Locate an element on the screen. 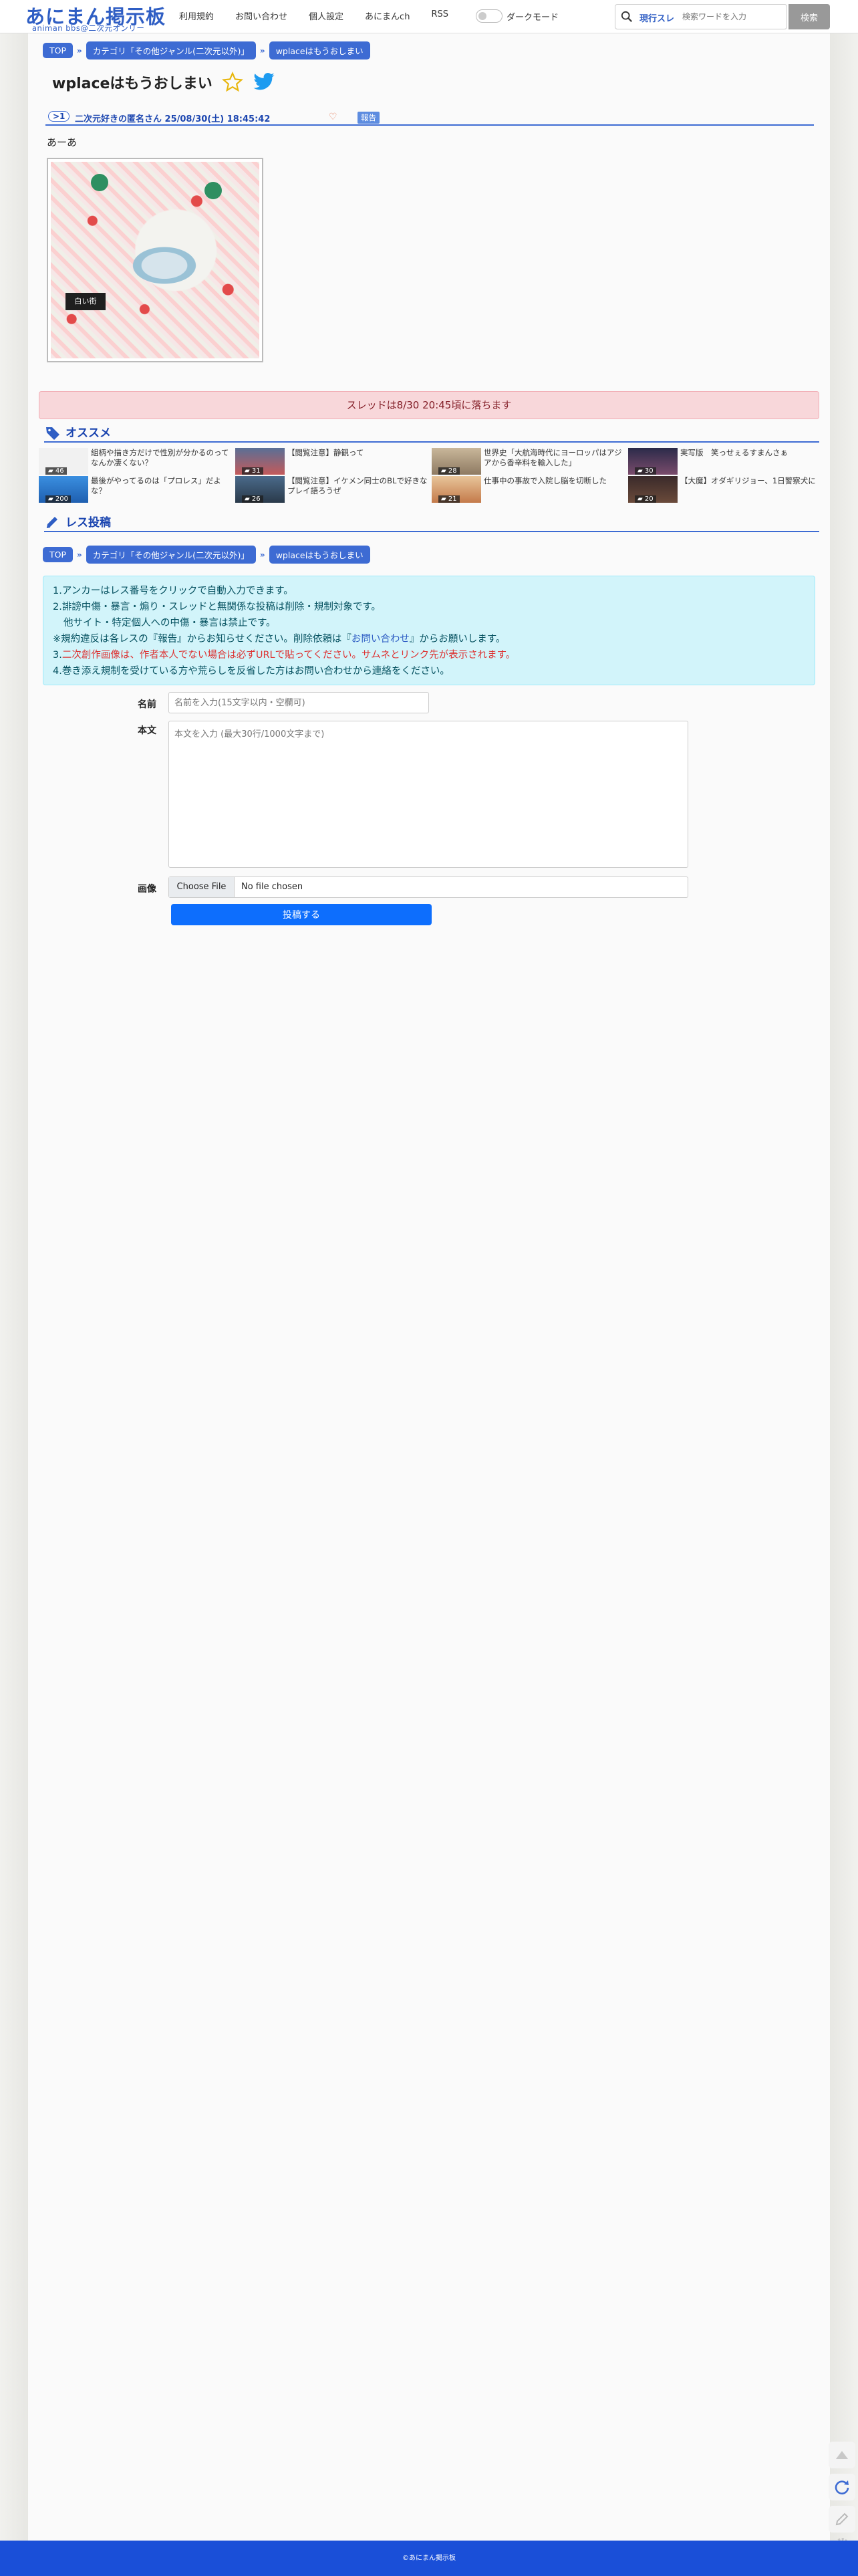 The width and height of the screenshot is (858, 2576). recommend-thumbnail: ▰ 30 is located at coordinates (653, 461).